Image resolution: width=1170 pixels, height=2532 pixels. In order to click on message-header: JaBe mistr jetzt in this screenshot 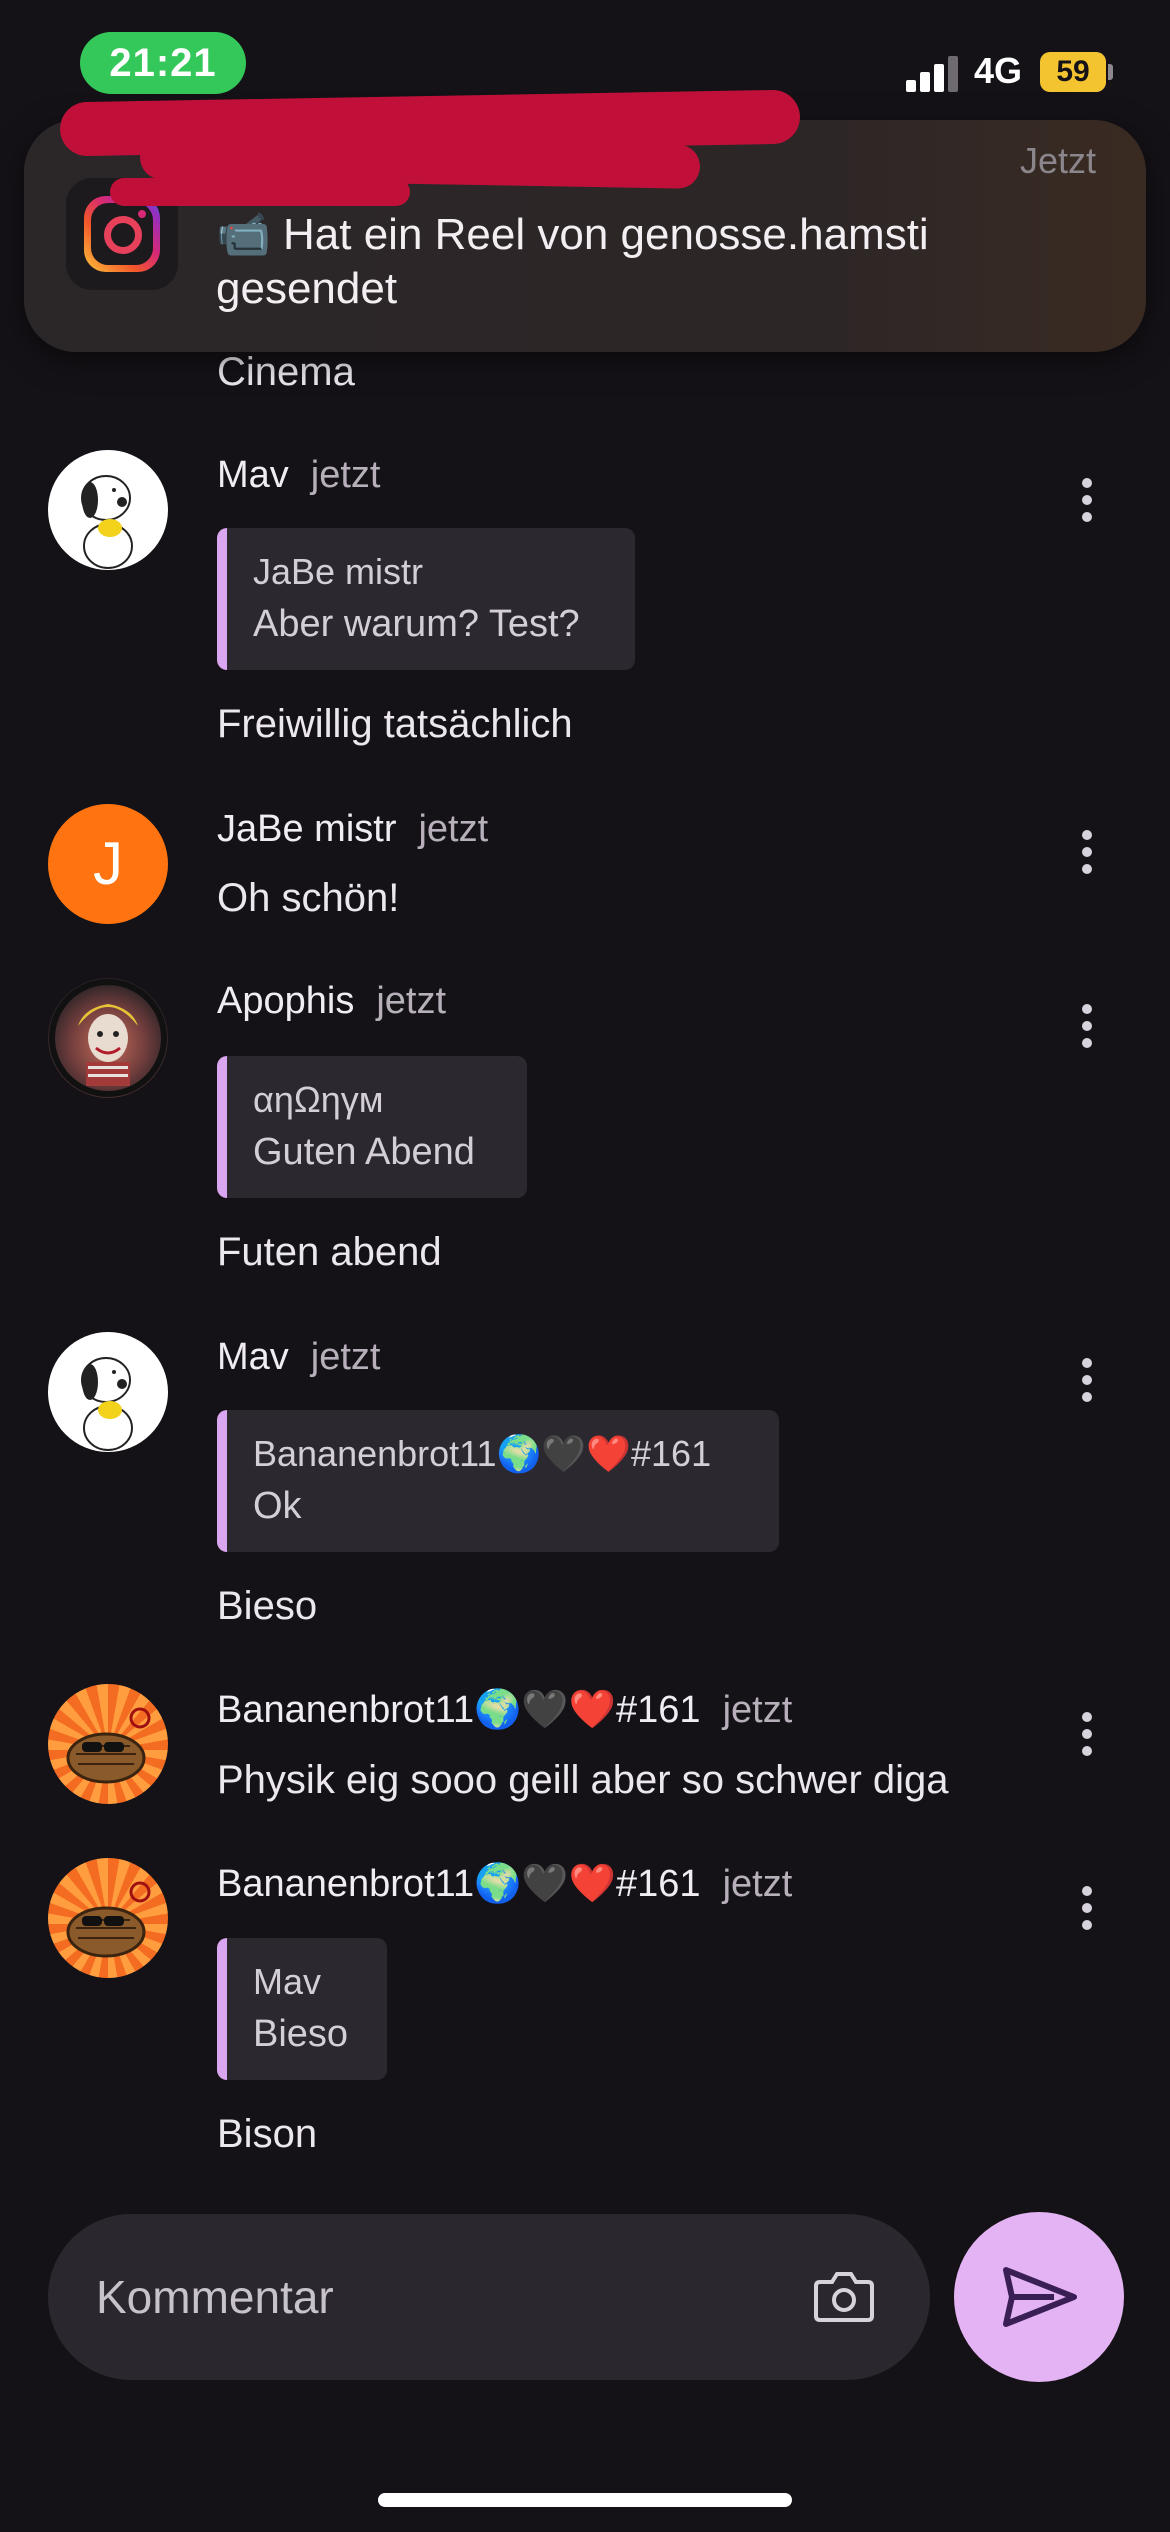, I will do `click(352, 829)`.